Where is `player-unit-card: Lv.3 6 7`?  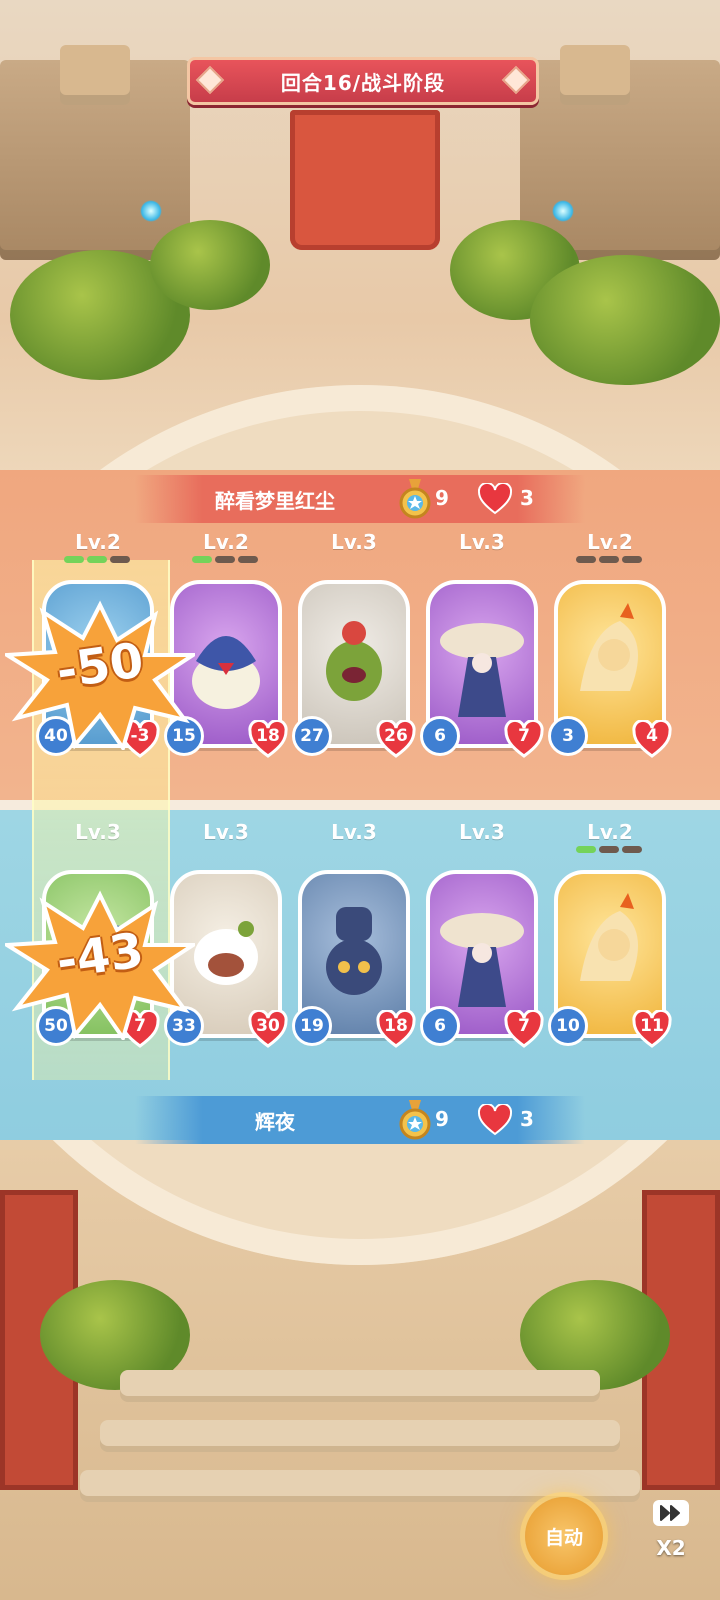 player-unit-card: Lv.3 6 7 is located at coordinates (482, 934).